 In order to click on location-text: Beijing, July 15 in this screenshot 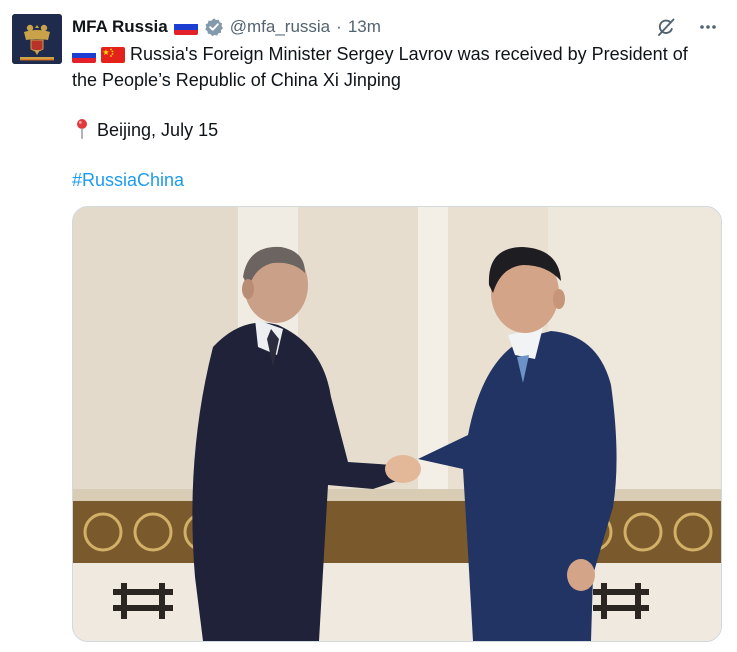, I will do `click(158, 130)`.